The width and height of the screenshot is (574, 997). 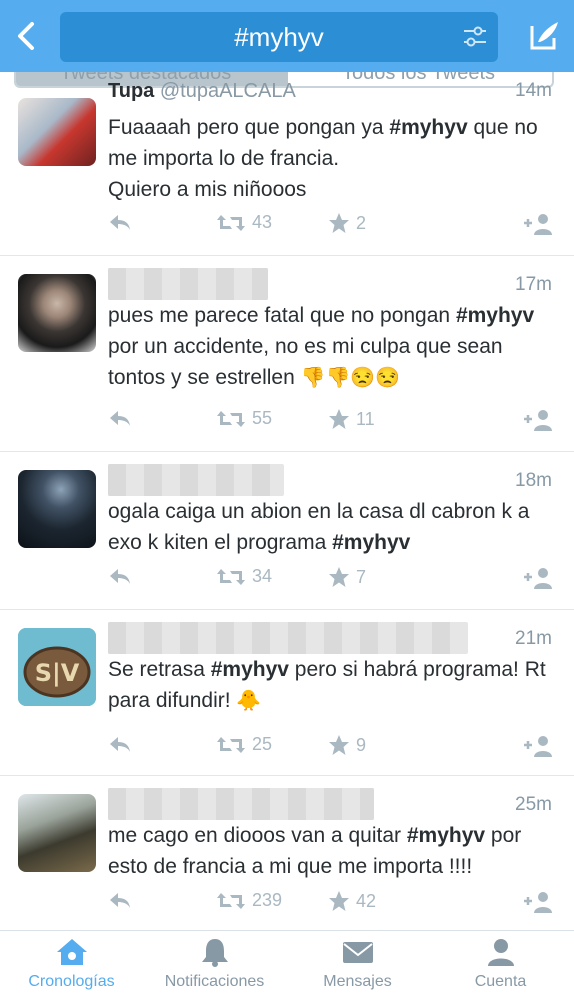 What do you see at coordinates (357, 964) in the screenshot?
I see `tab-mensajes: Mensajes` at bounding box center [357, 964].